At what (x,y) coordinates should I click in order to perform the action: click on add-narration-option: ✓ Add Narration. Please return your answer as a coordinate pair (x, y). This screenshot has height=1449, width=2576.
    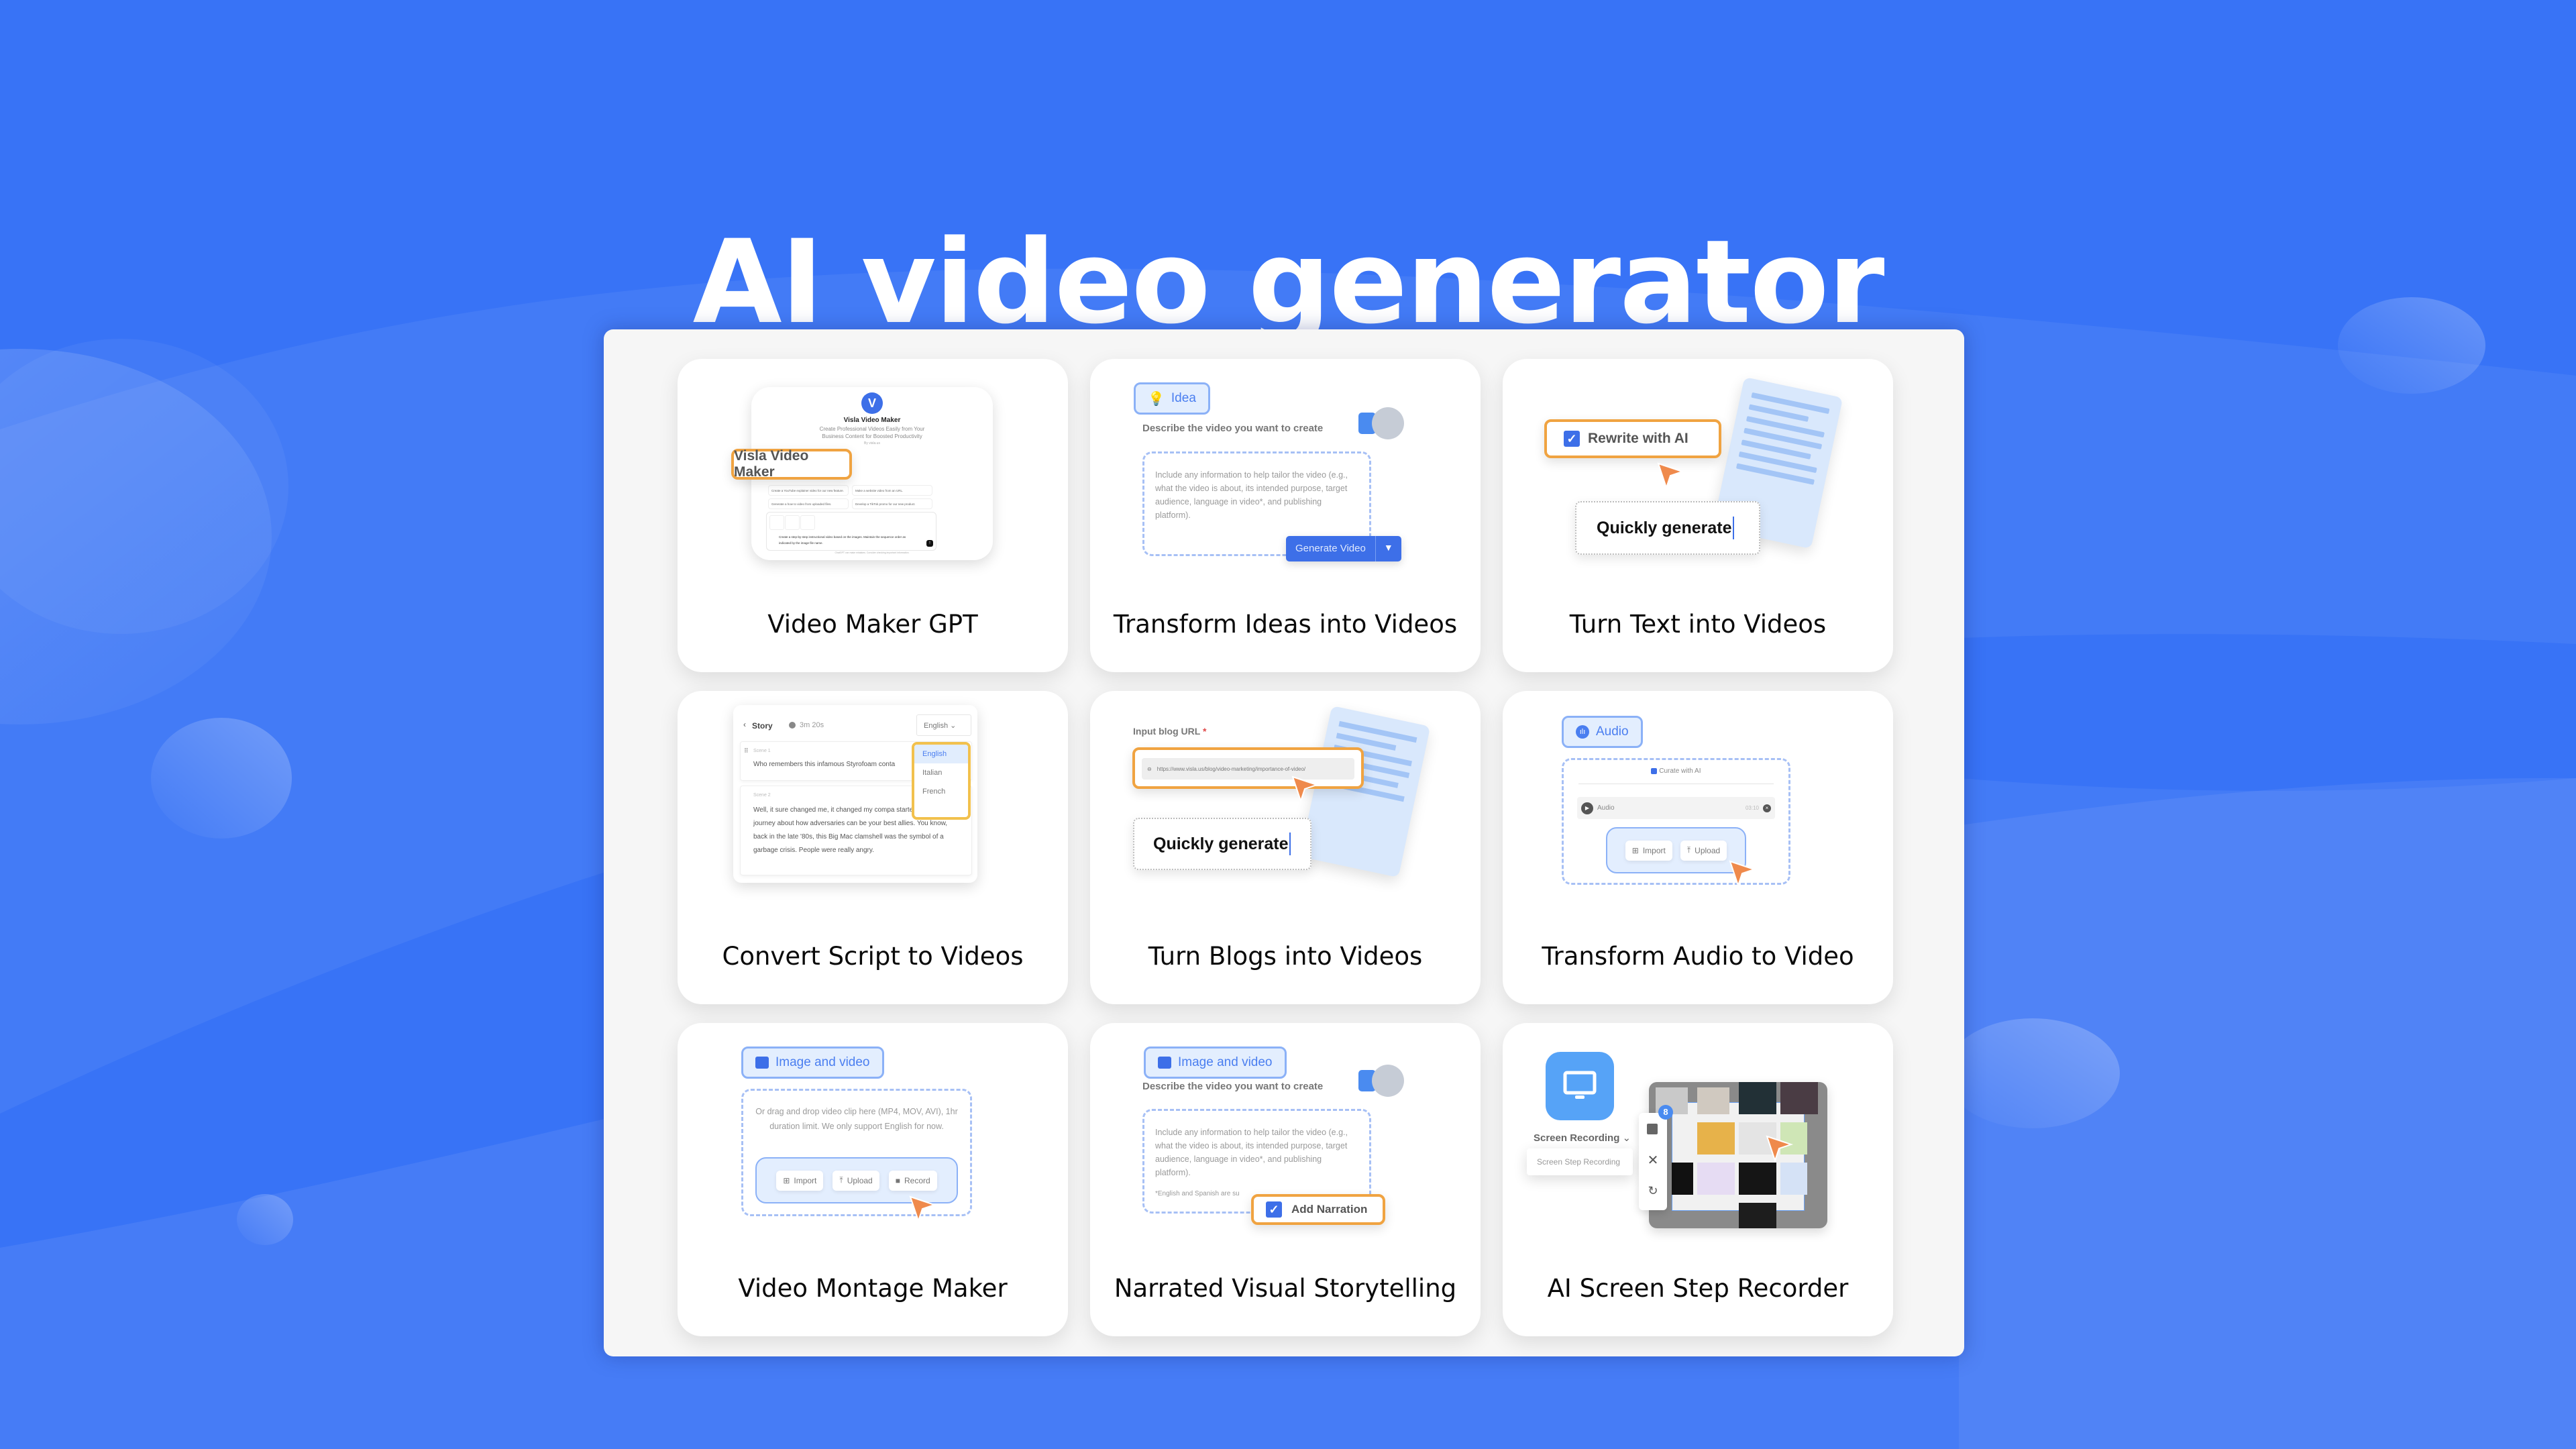
    Looking at the image, I should click on (1318, 1209).